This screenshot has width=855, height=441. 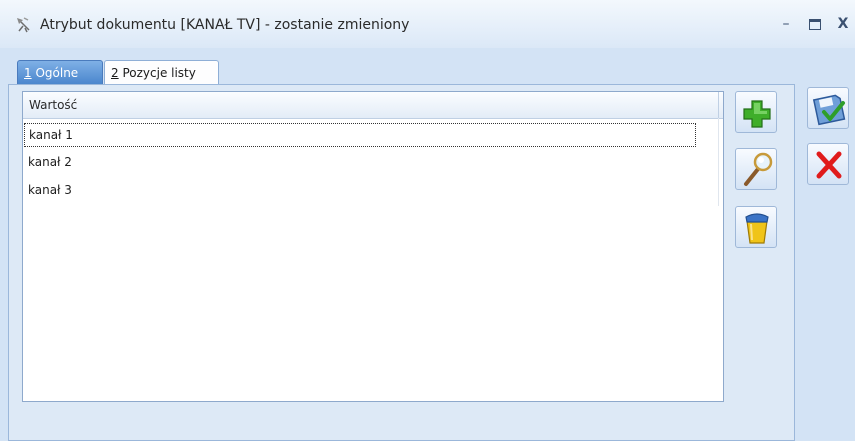 What do you see at coordinates (115, 73) in the screenshot?
I see `tab-pozycje-number: 2` at bounding box center [115, 73].